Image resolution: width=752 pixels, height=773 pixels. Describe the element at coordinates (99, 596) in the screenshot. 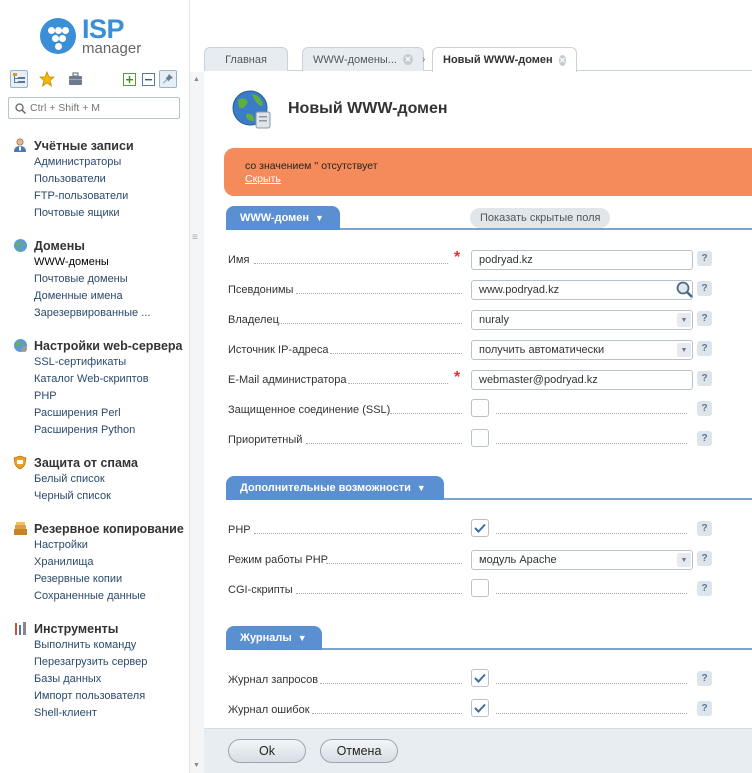

I see `sidebar-item-saved-data: Сохраненные данные` at that location.